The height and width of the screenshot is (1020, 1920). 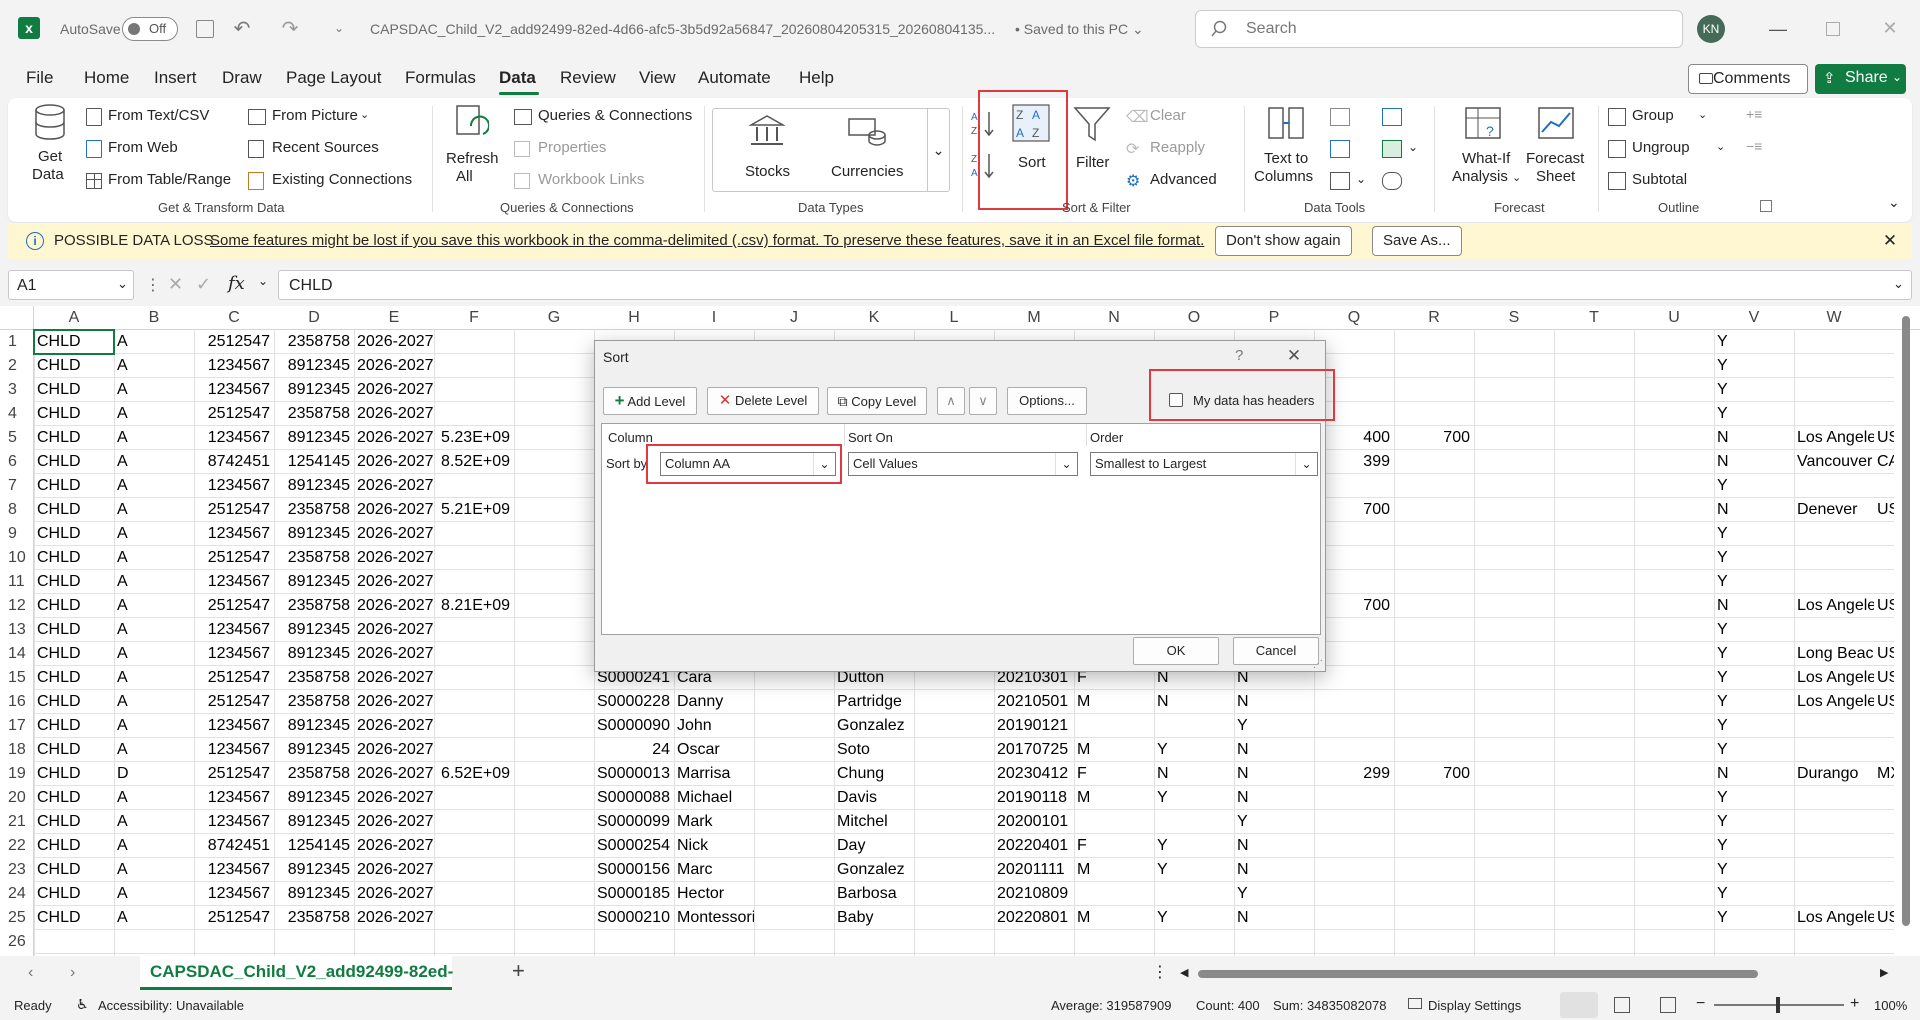 What do you see at coordinates (714, 726) in the screenshot?
I see `cell-i17: John` at bounding box center [714, 726].